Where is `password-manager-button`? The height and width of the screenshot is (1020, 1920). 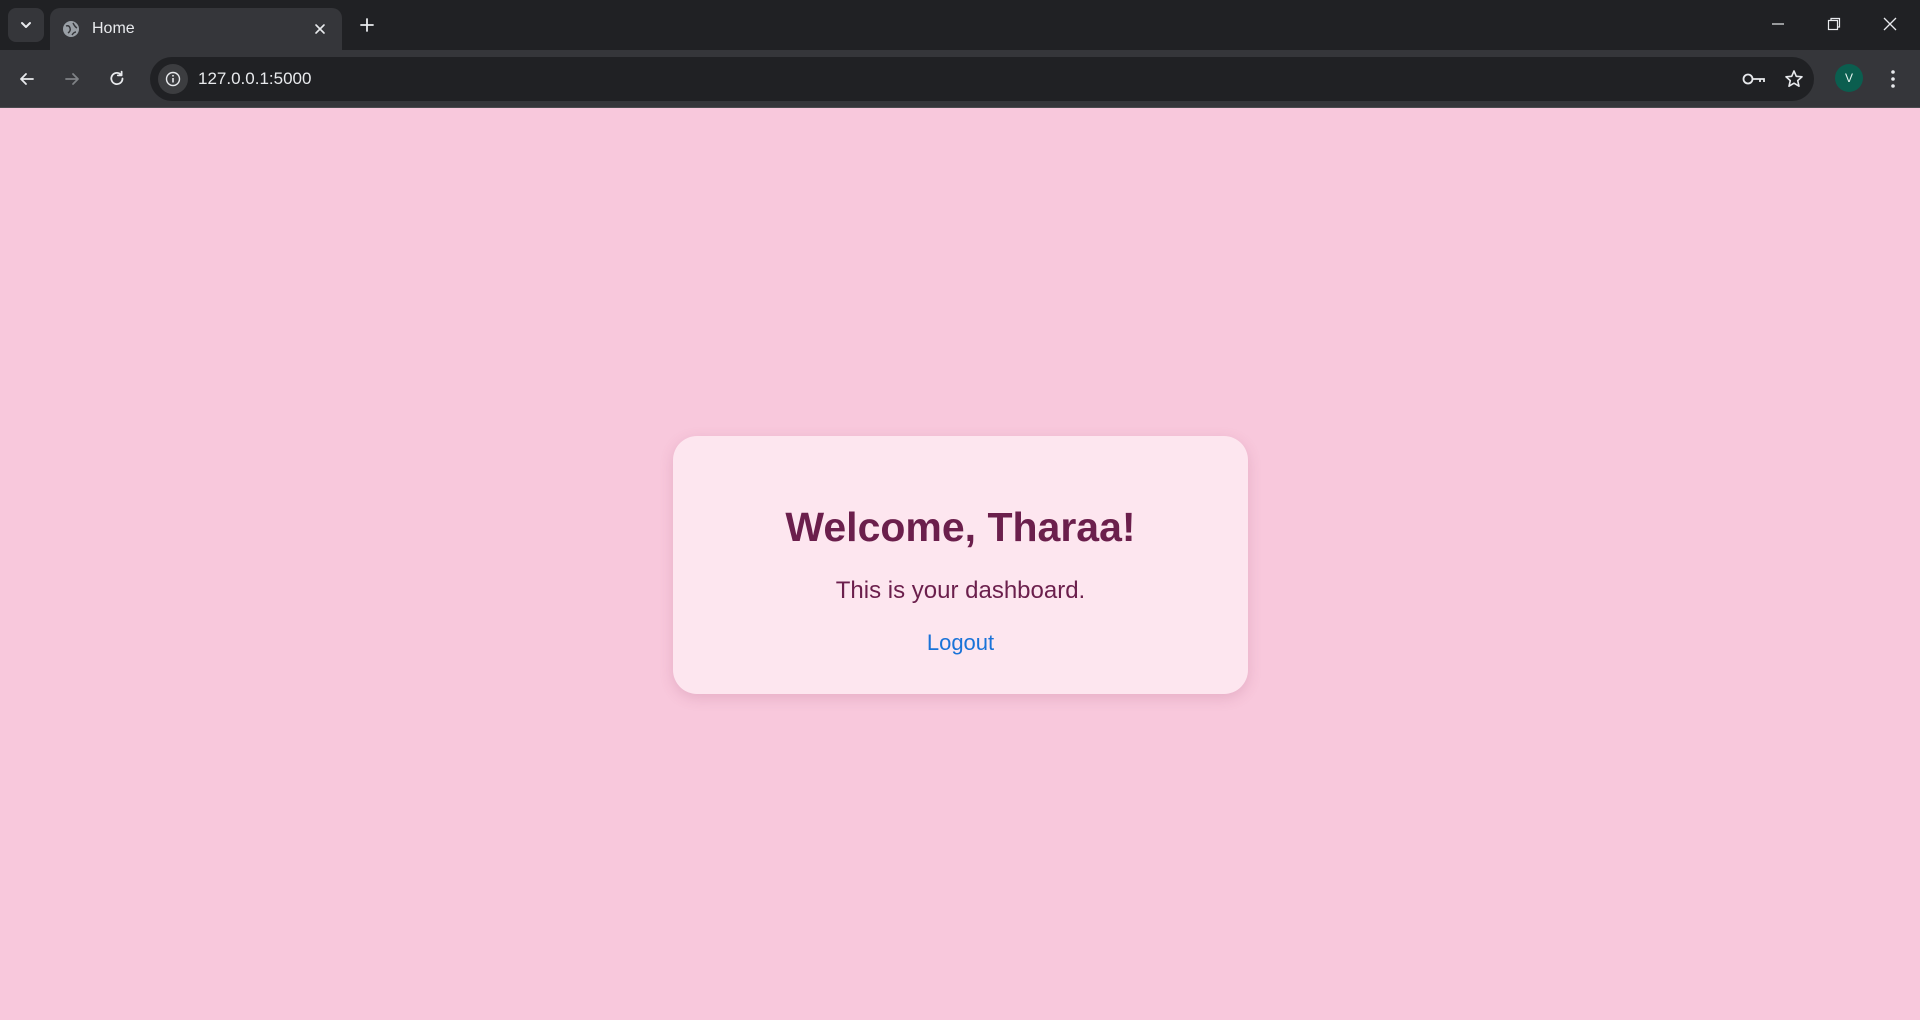 password-manager-button is located at coordinates (1754, 79).